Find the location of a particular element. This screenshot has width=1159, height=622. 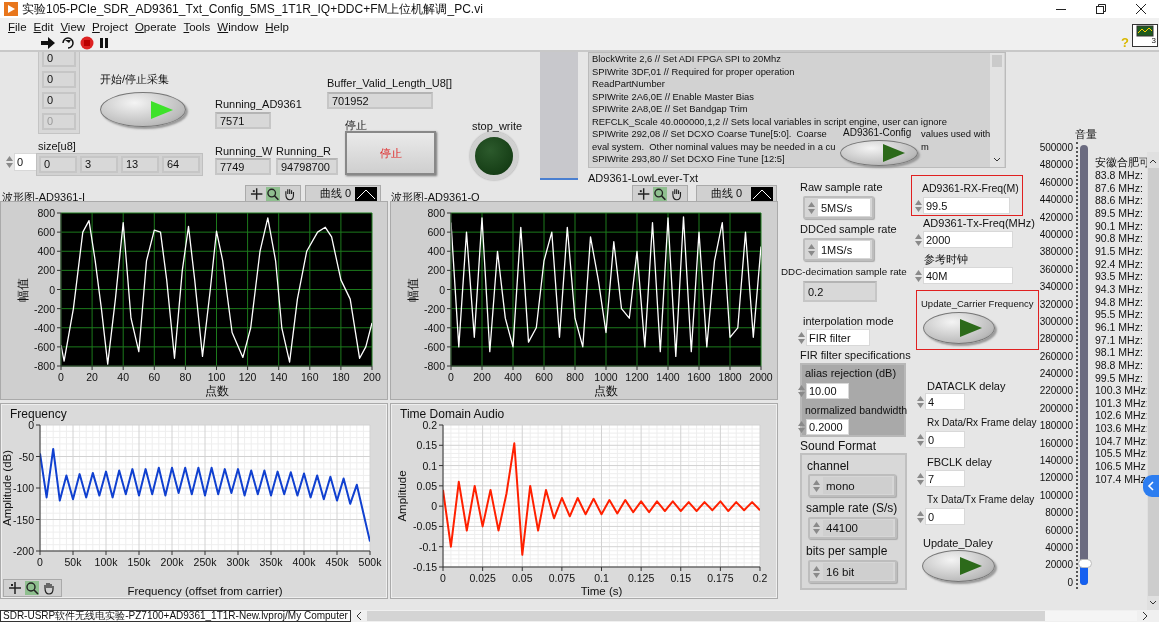

ring-selector: 5MS/s is located at coordinates (838, 207).